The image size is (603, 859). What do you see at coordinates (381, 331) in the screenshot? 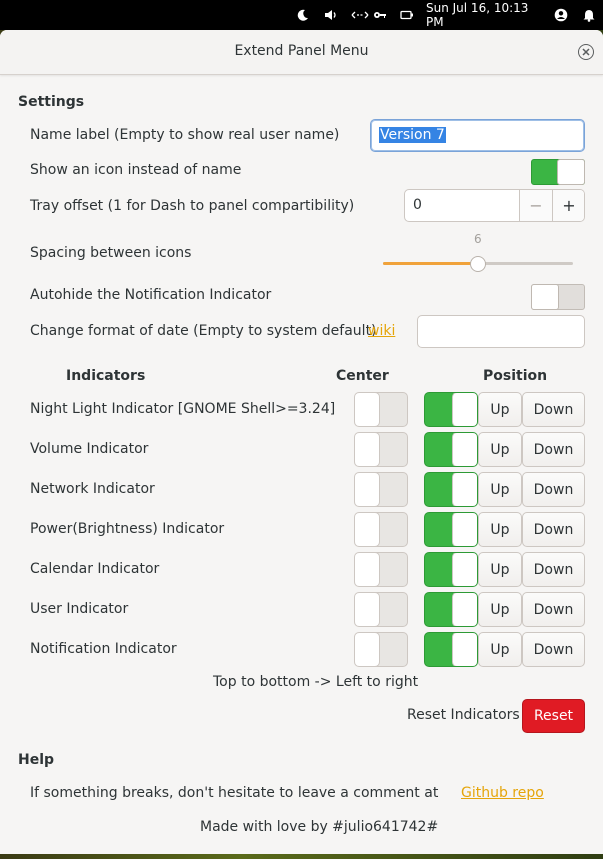
I see `wiki-link: wiki` at bounding box center [381, 331].